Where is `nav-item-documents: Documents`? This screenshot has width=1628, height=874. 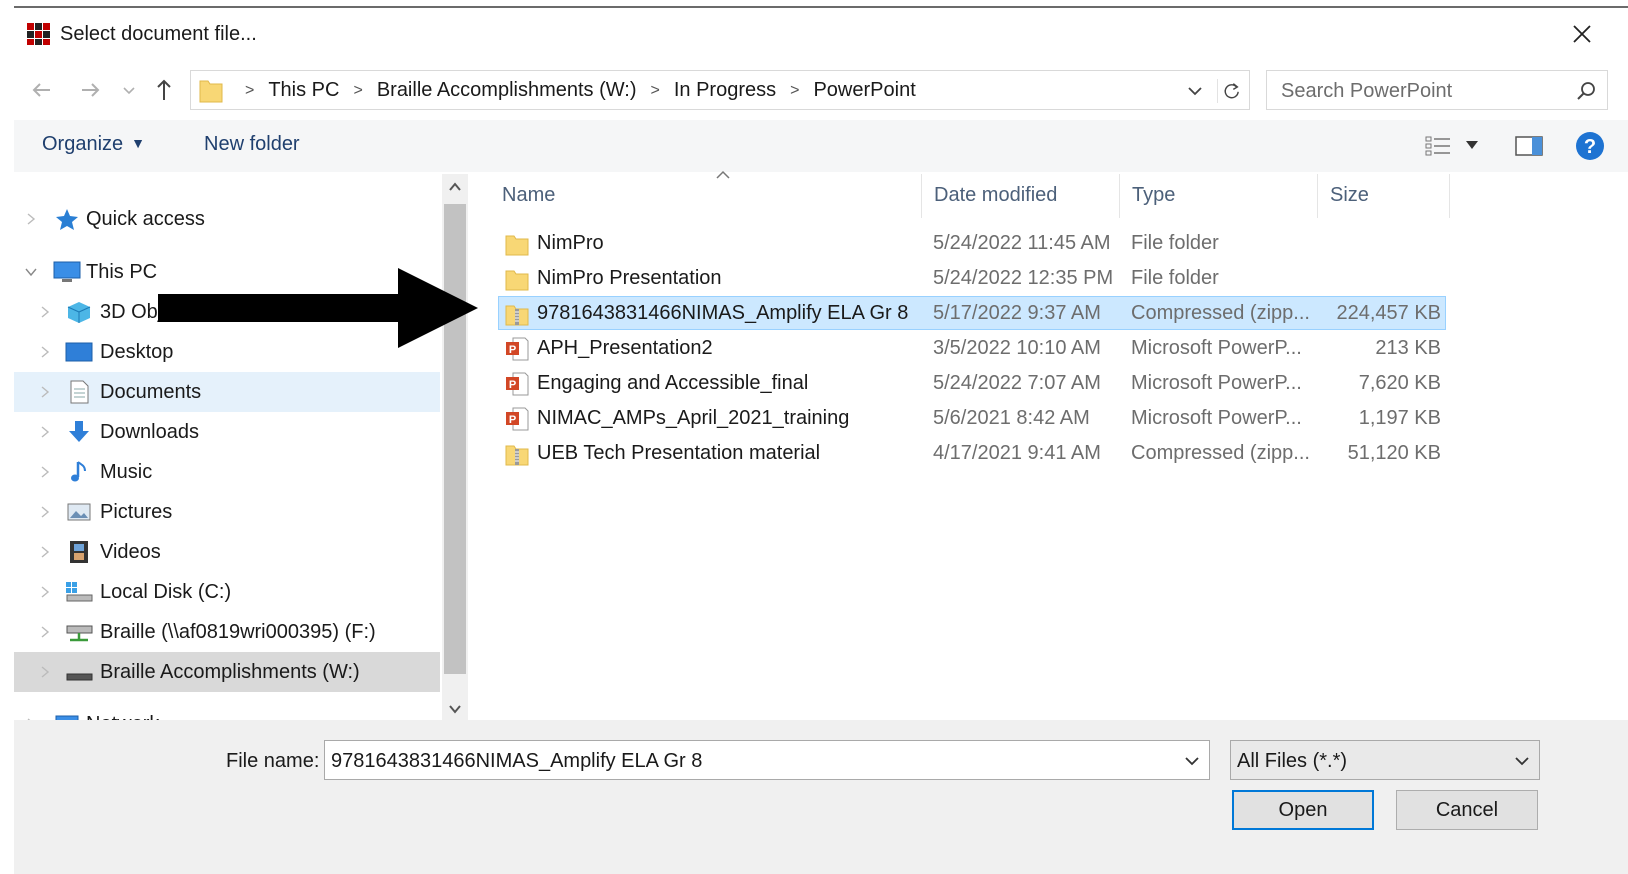 nav-item-documents: Documents is located at coordinates (227, 392).